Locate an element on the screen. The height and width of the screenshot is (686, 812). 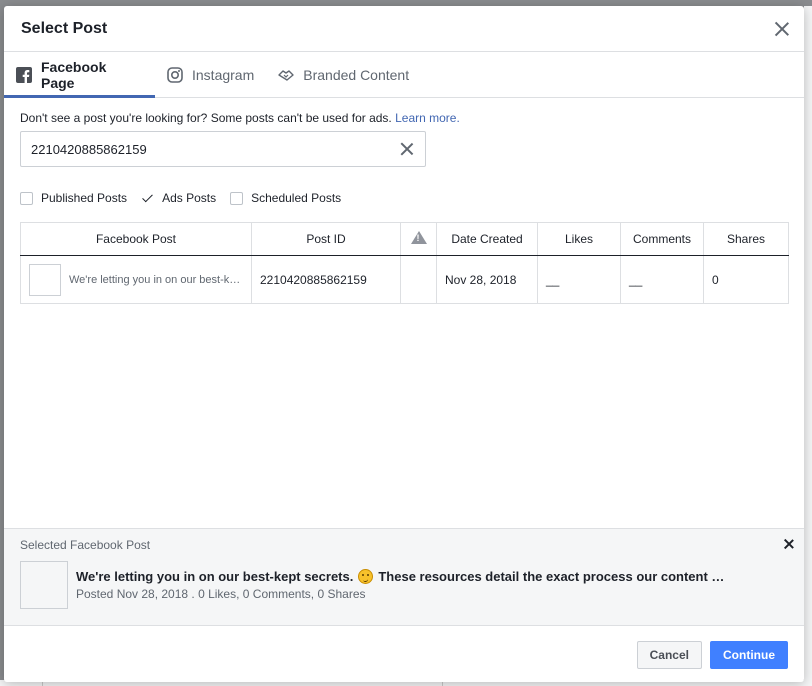
cell-shares: 0 is located at coordinates (746, 279).